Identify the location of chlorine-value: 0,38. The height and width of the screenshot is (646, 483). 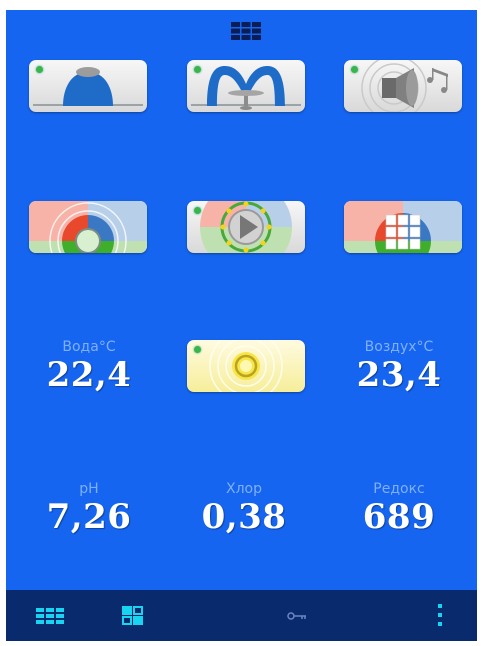
(244, 517).